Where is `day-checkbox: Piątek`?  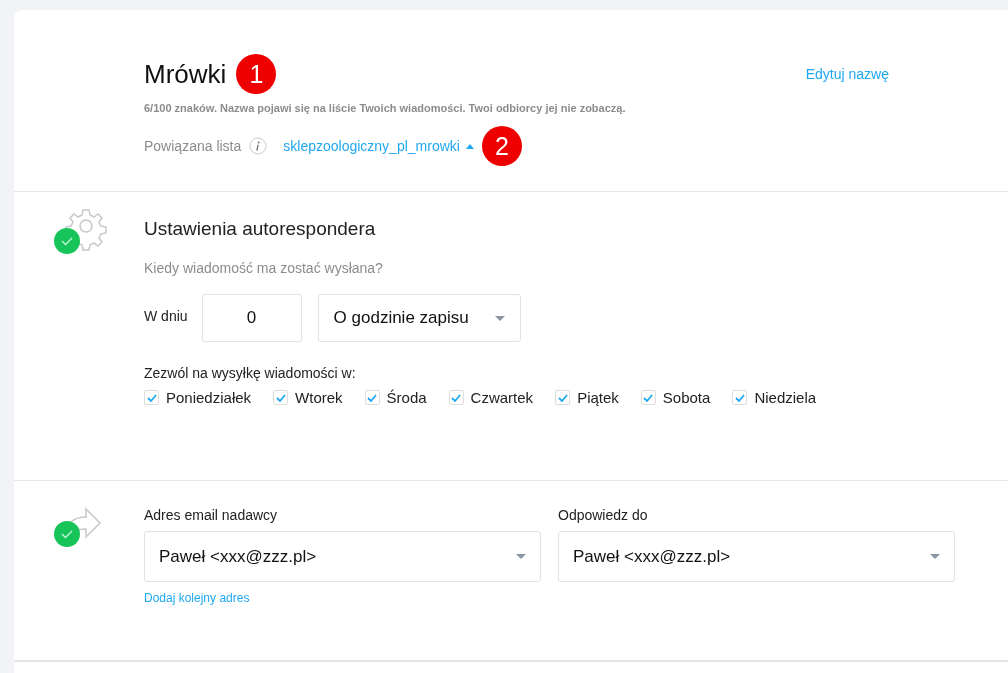 day-checkbox: Piątek is located at coordinates (587, 397).